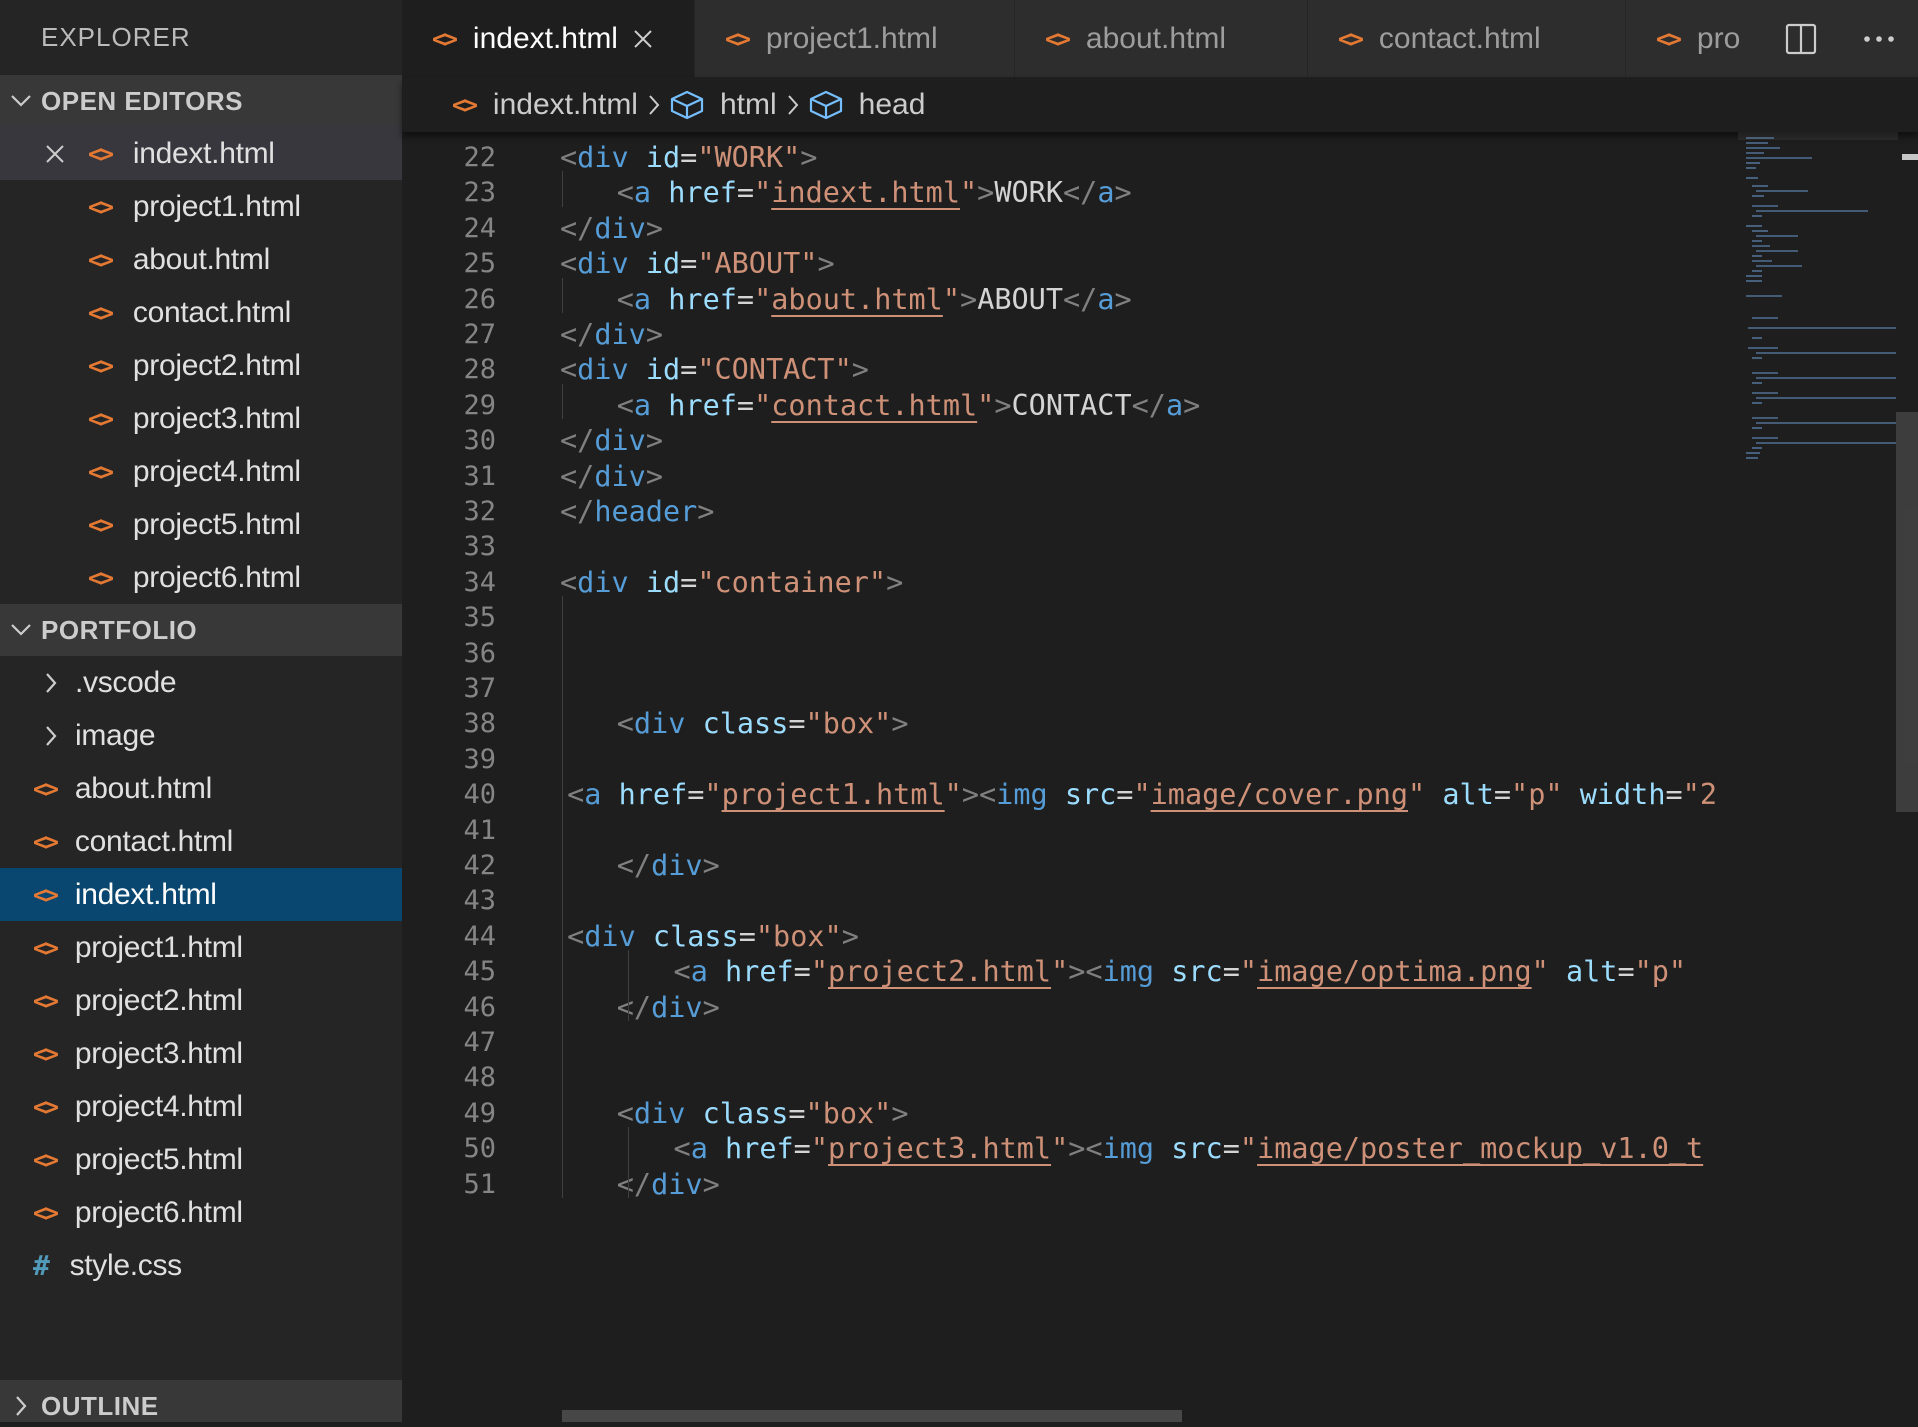 The height and width of the screenshot is (1427, 1918). Describe the element at coordinates (201, 1159) in the screenshot. I see `file-project5: <> project5.html` at that location.